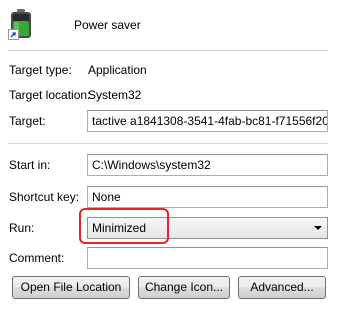 The height and width of the screenshot is (319, 354). Describe the element at coordinates (30, 165) in the screenshot. I see `start-in-label: Start in:` at that location.